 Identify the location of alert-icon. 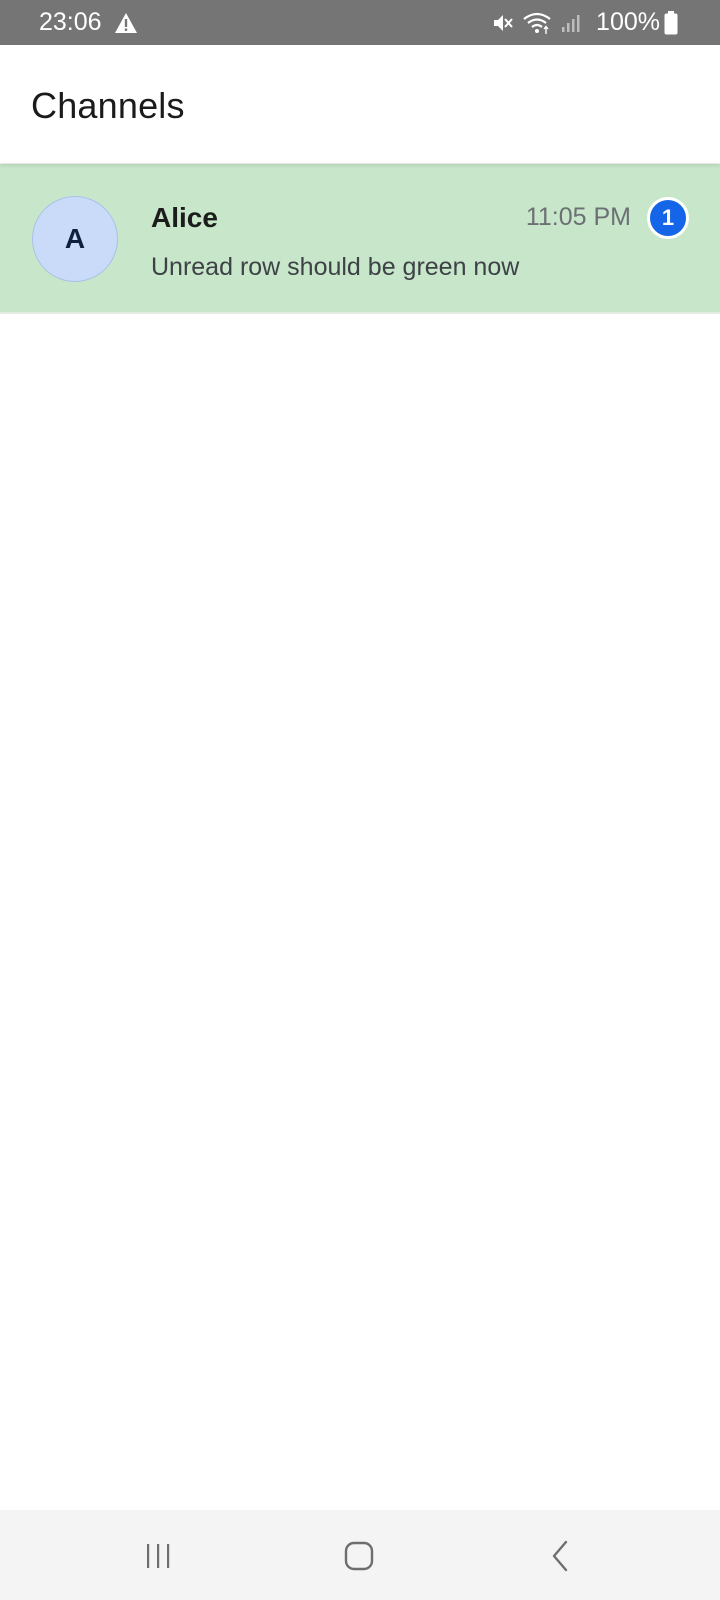
(125, 22).